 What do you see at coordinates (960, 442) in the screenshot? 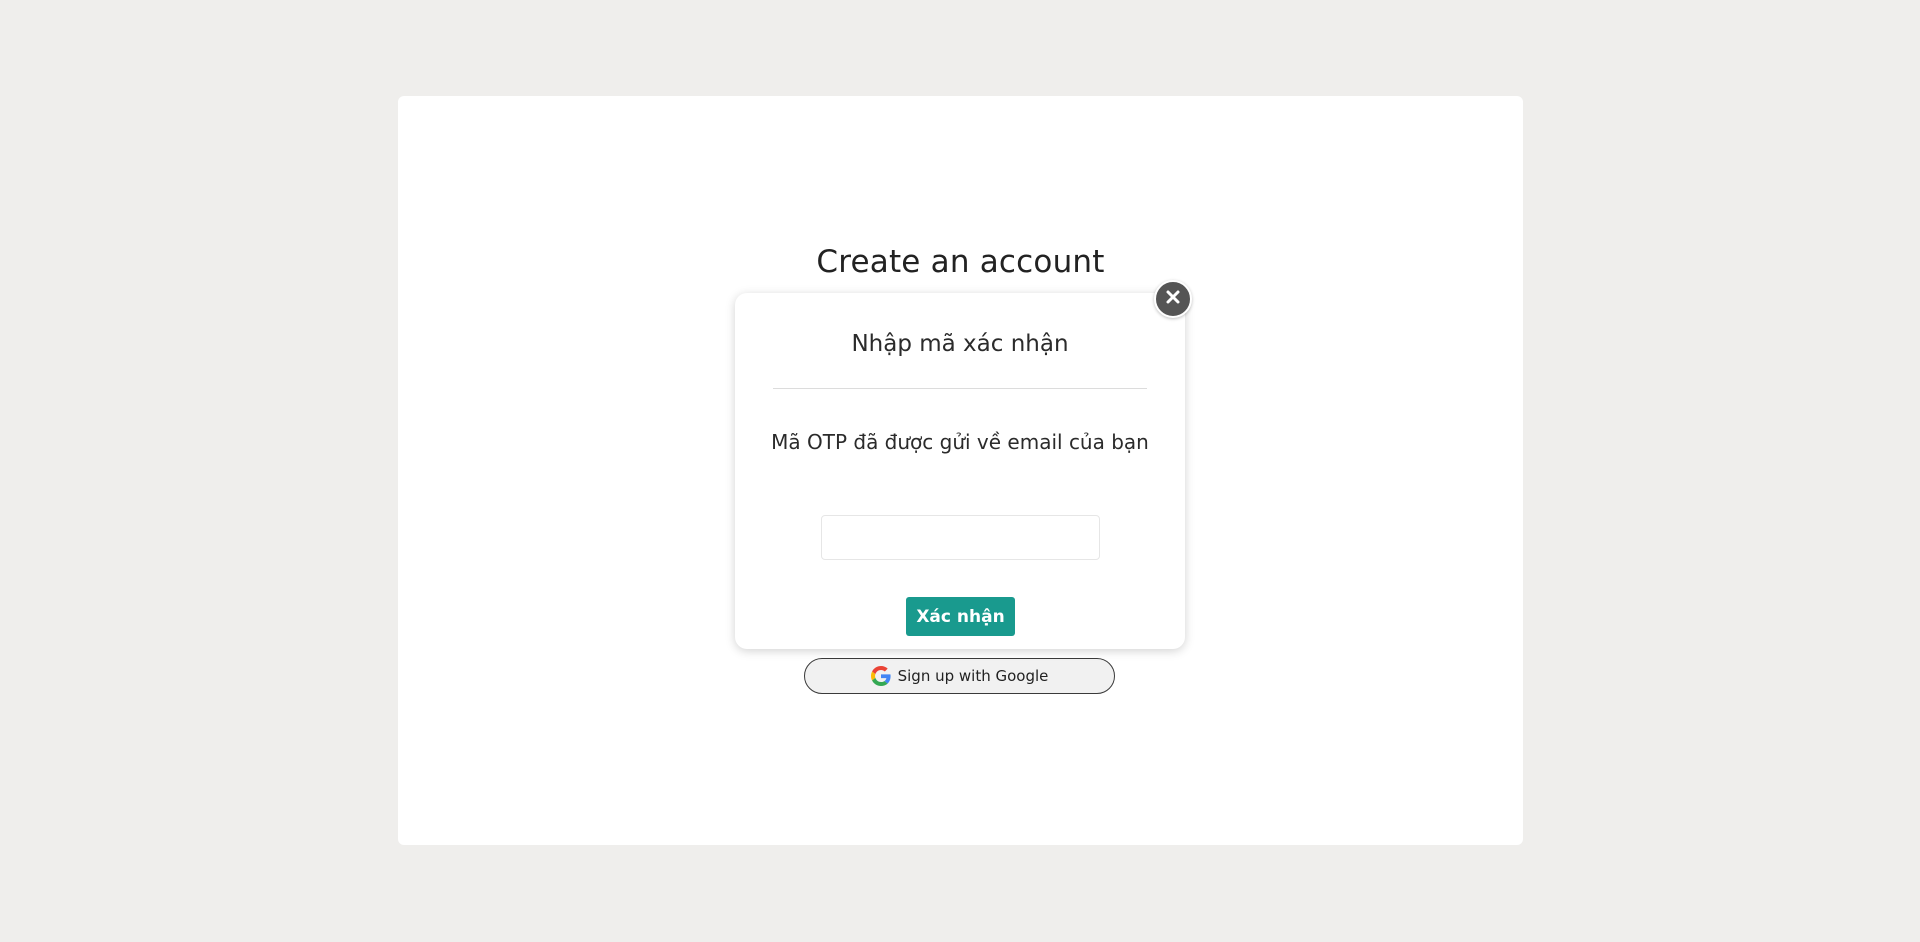
I see `otp-message: Mã OTP đã được gửi về email của bạn` at bounding box center [960, 442].